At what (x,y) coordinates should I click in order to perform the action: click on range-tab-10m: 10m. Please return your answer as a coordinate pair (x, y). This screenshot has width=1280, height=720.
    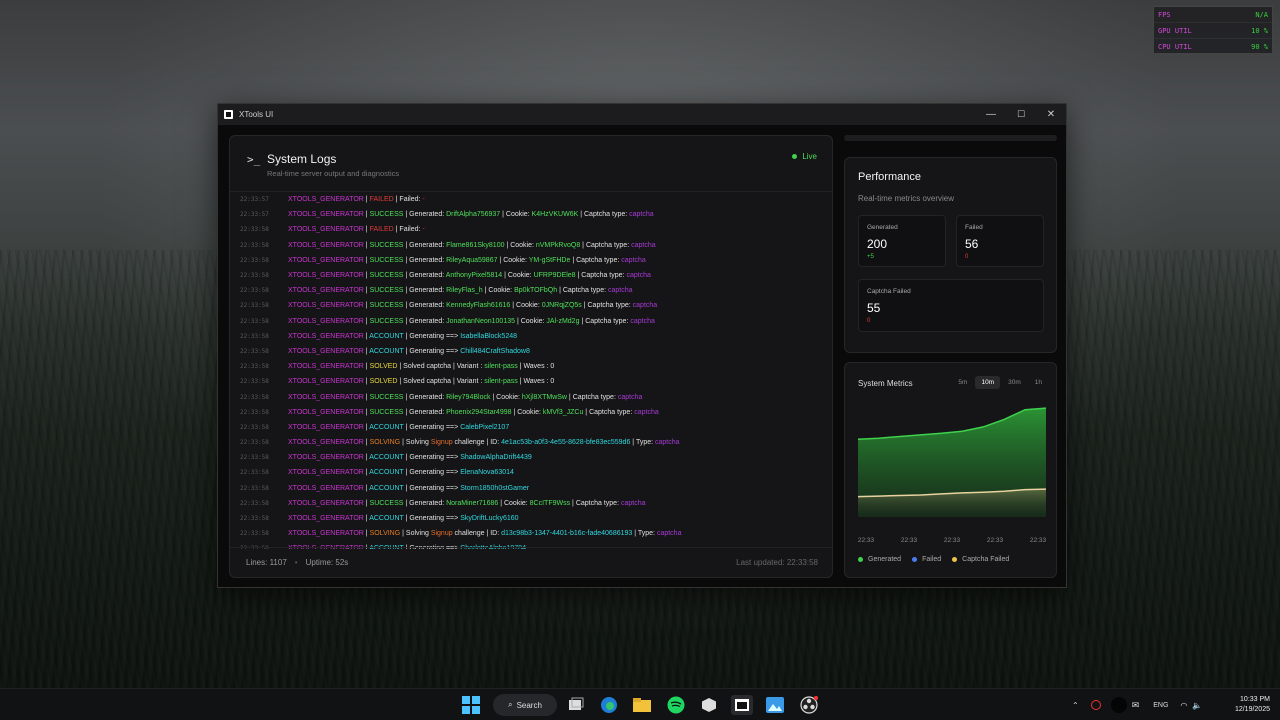
    Looking at the image, I should click on (988, 382).